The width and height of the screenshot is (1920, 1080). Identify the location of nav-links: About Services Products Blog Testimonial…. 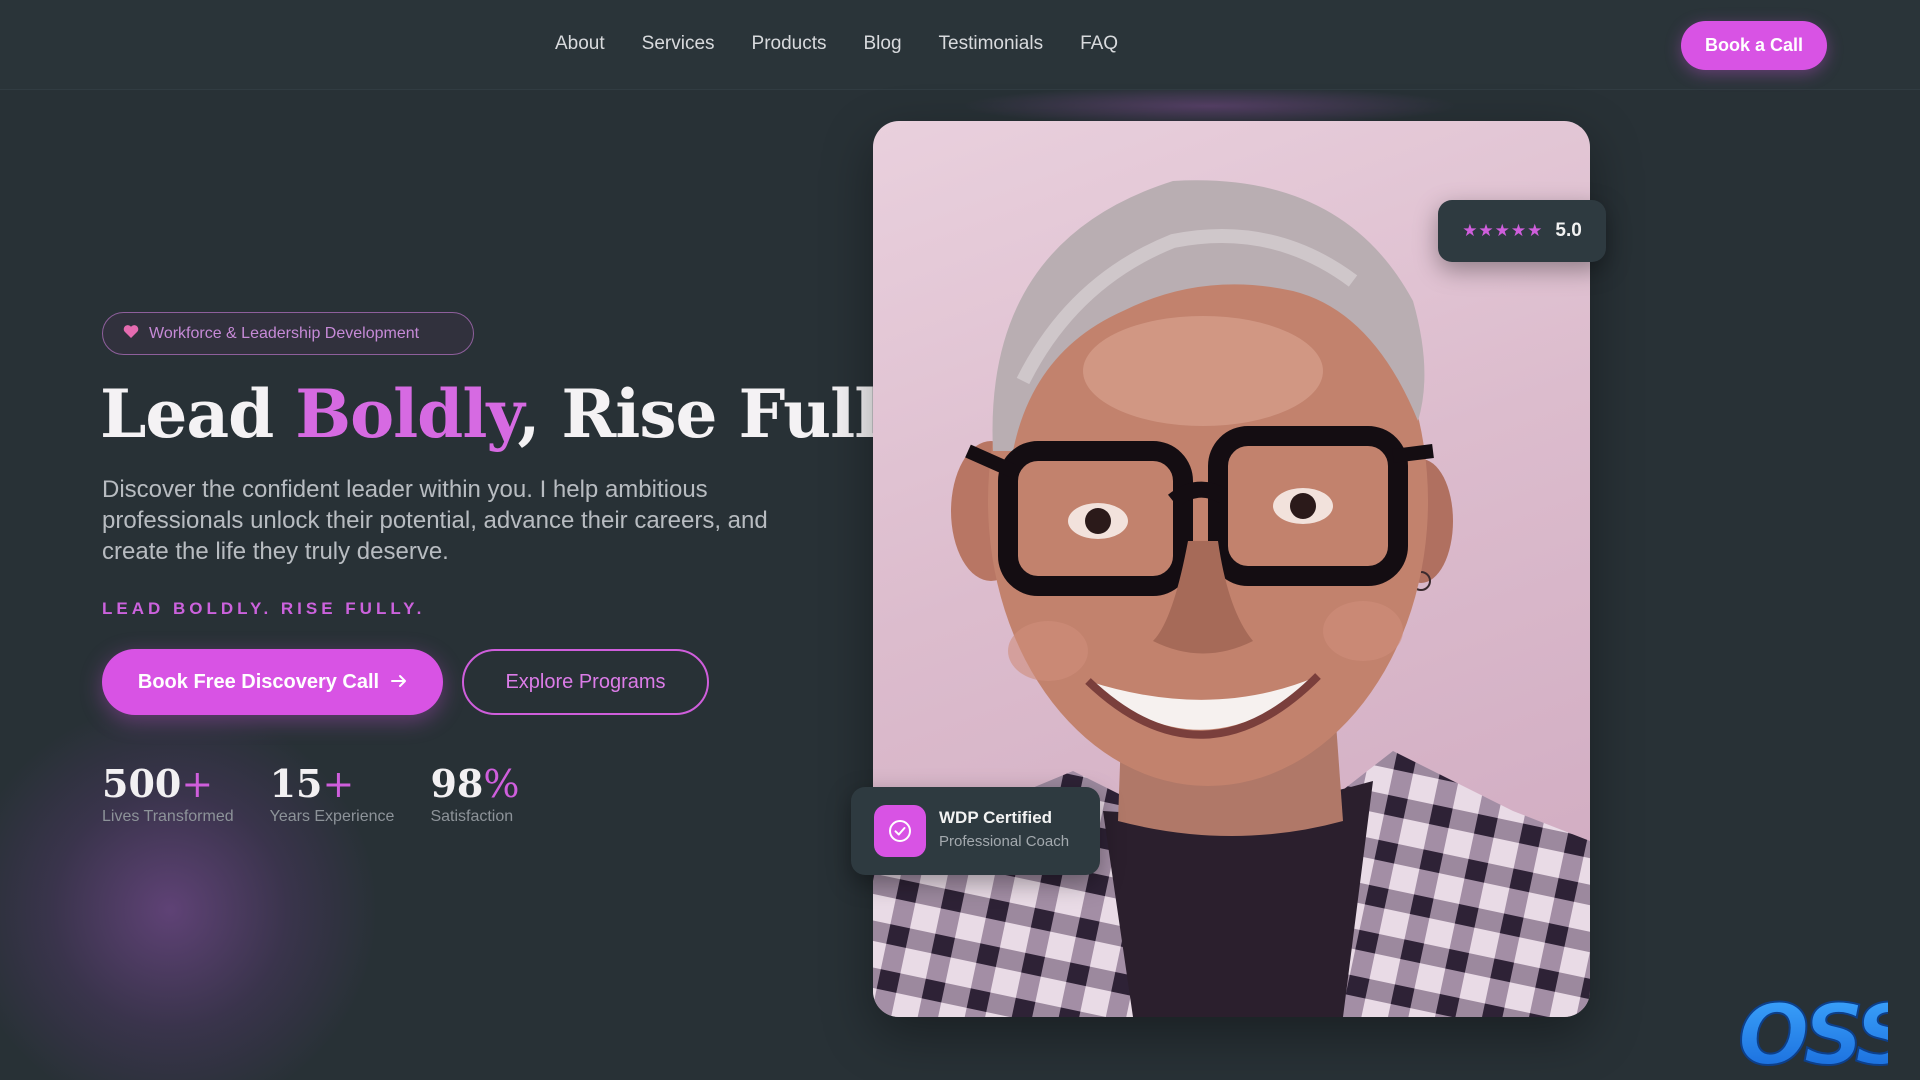
(836, 44).